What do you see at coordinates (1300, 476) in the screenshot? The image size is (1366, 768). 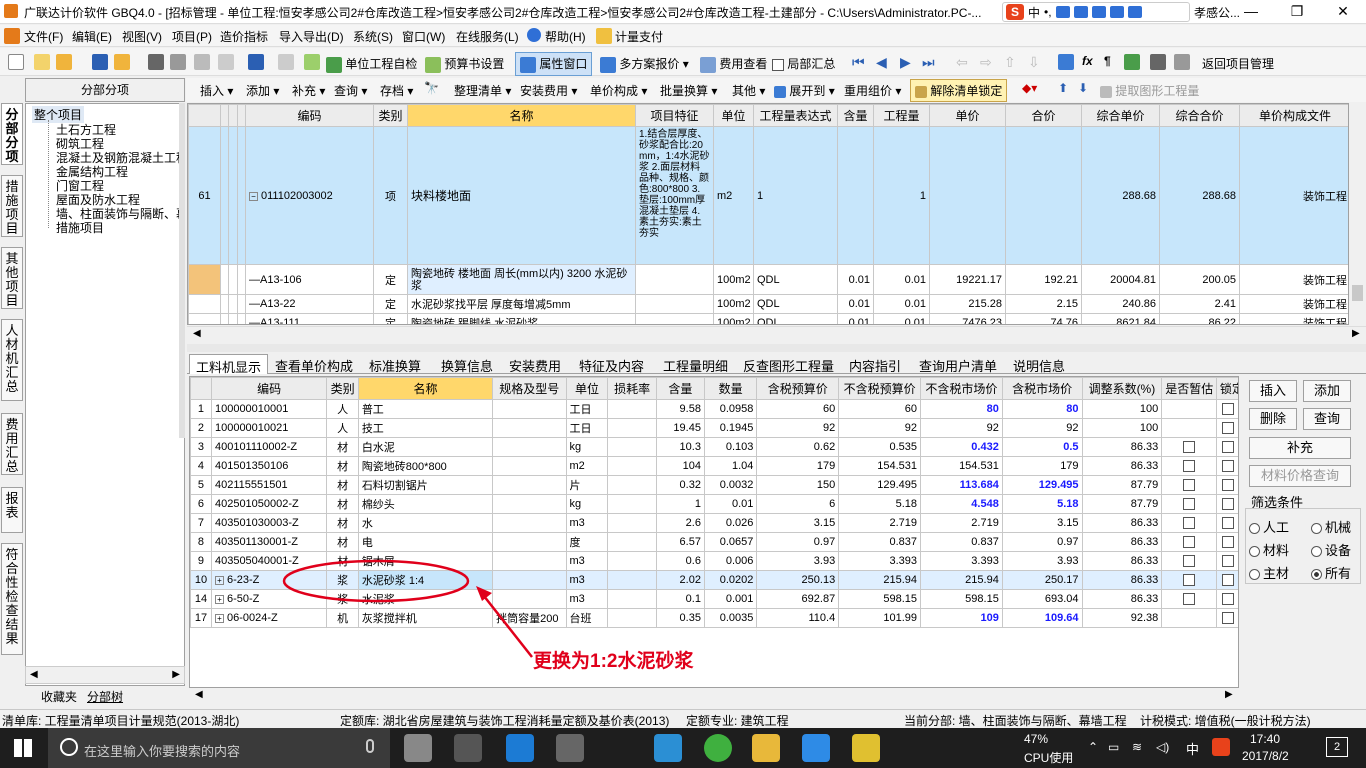 I see `material-price-query-button: 材料价格查询` at bounding box center [1300, 476].